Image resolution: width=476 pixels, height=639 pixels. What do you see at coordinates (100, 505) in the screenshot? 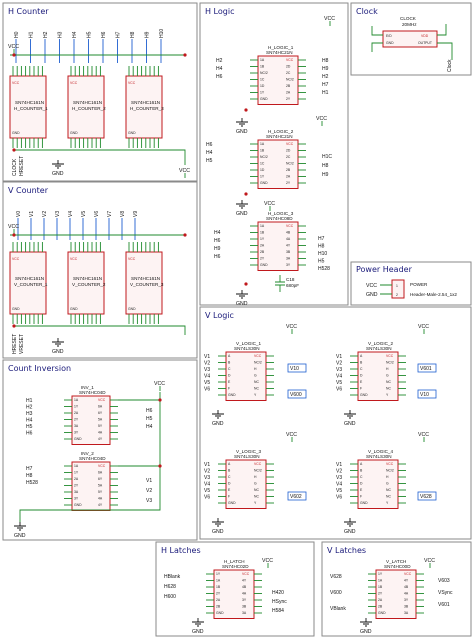
I see `inv-2-rpin: 4Y` at bounding box center [100, 505].